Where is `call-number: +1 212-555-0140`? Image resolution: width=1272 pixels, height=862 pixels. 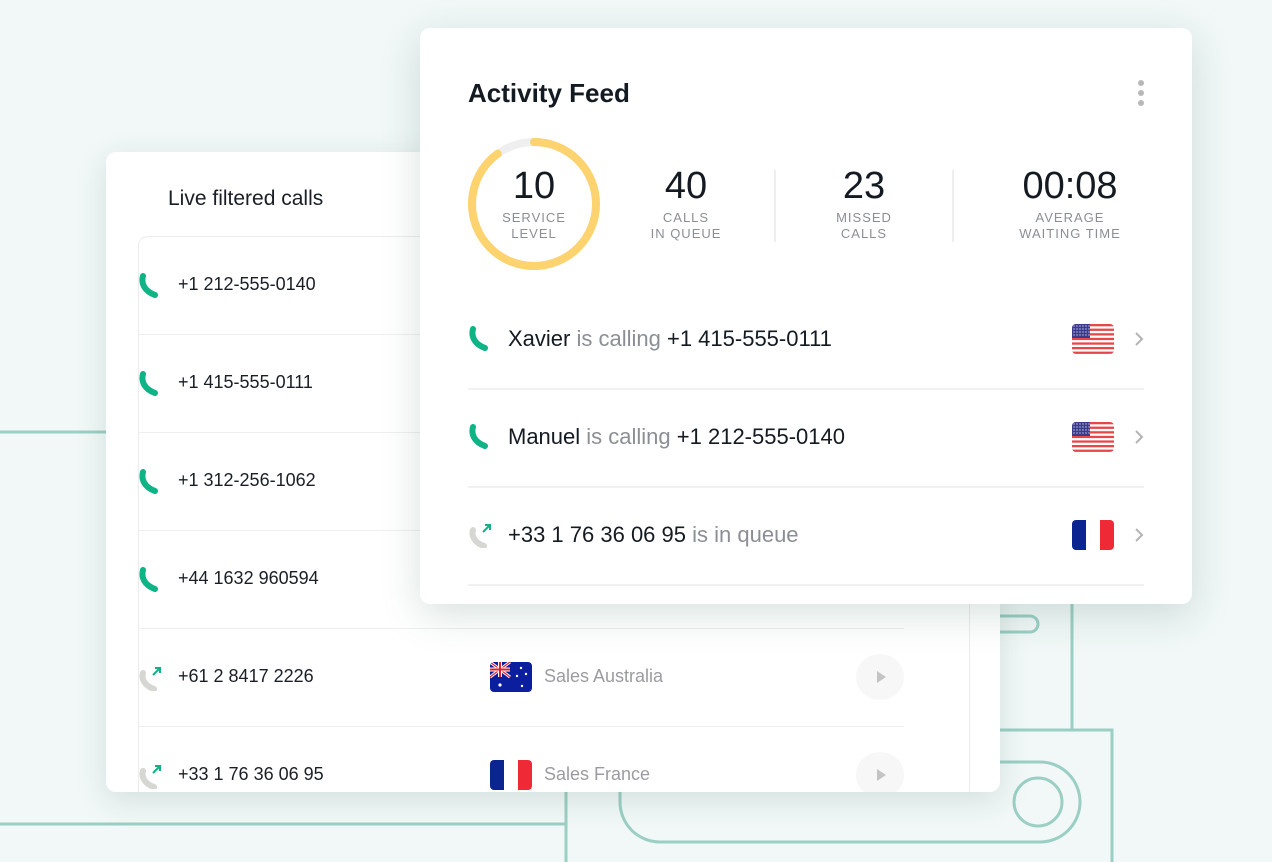
call-number: +1 212-555-0140 is located at coordinates (247, 284).